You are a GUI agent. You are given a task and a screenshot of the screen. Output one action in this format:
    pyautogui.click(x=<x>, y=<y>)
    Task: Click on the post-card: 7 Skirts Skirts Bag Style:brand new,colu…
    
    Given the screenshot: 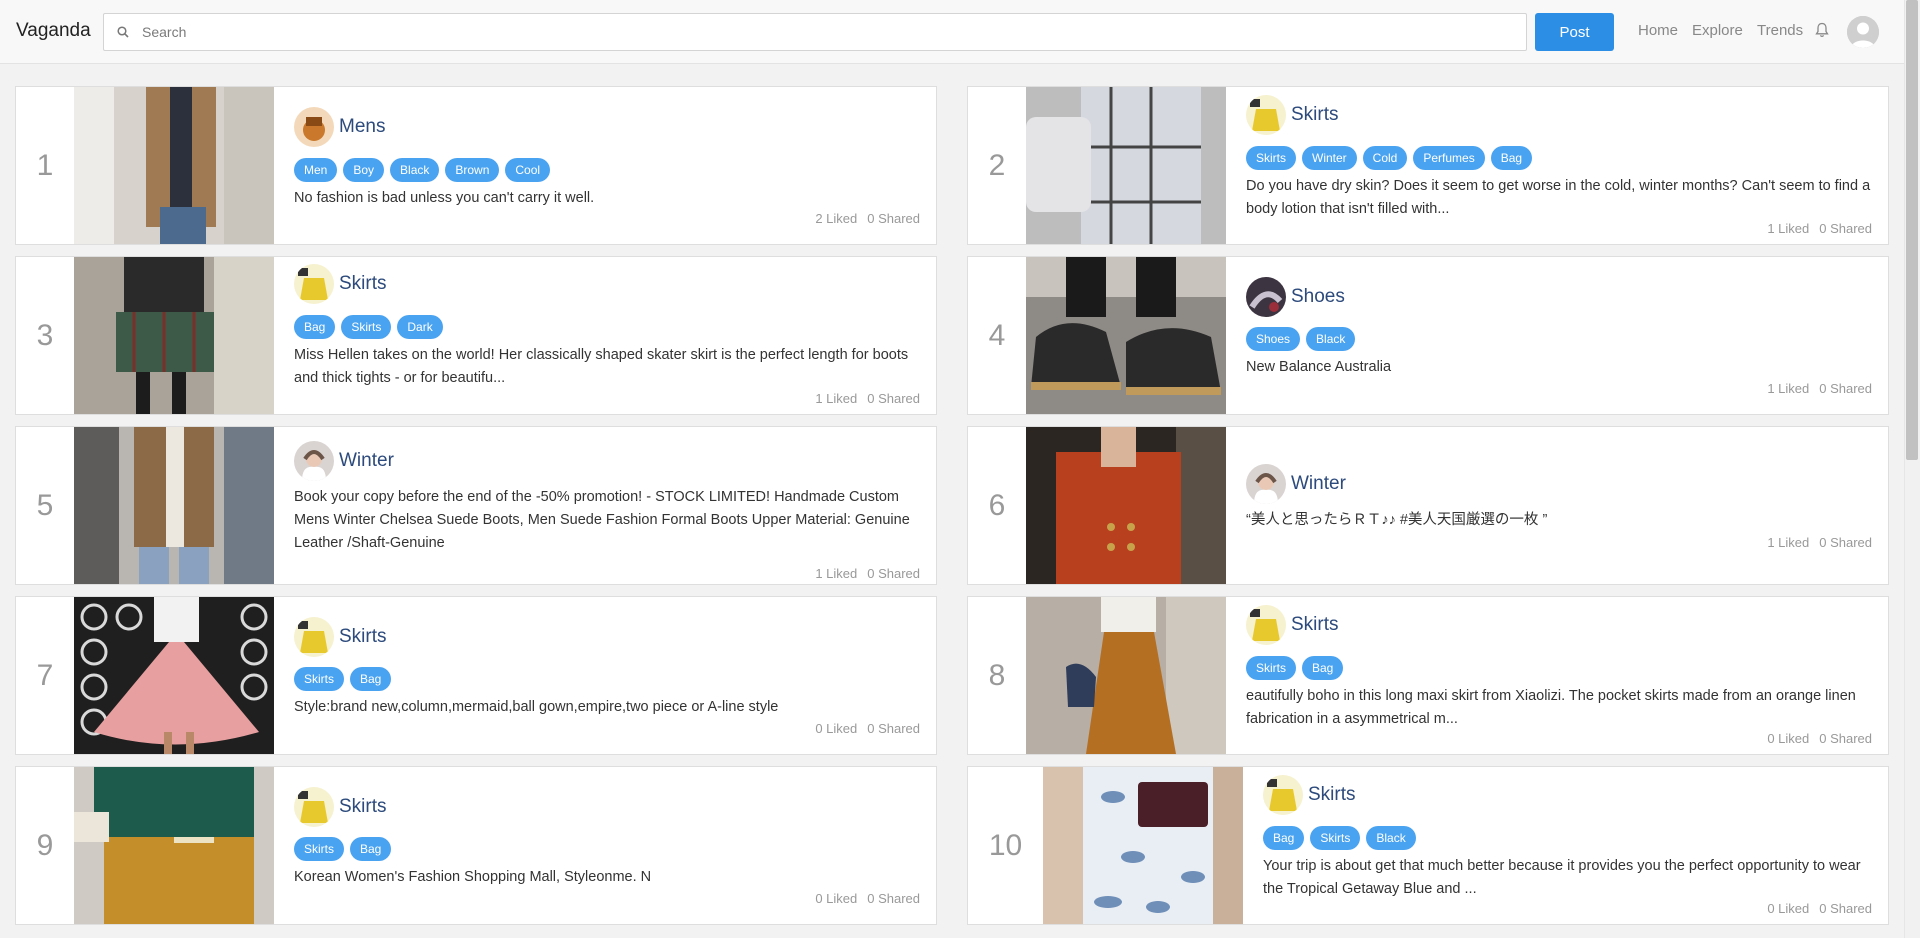 What is the action you would take?
    pyautogui.click(x=476, y=675)
    